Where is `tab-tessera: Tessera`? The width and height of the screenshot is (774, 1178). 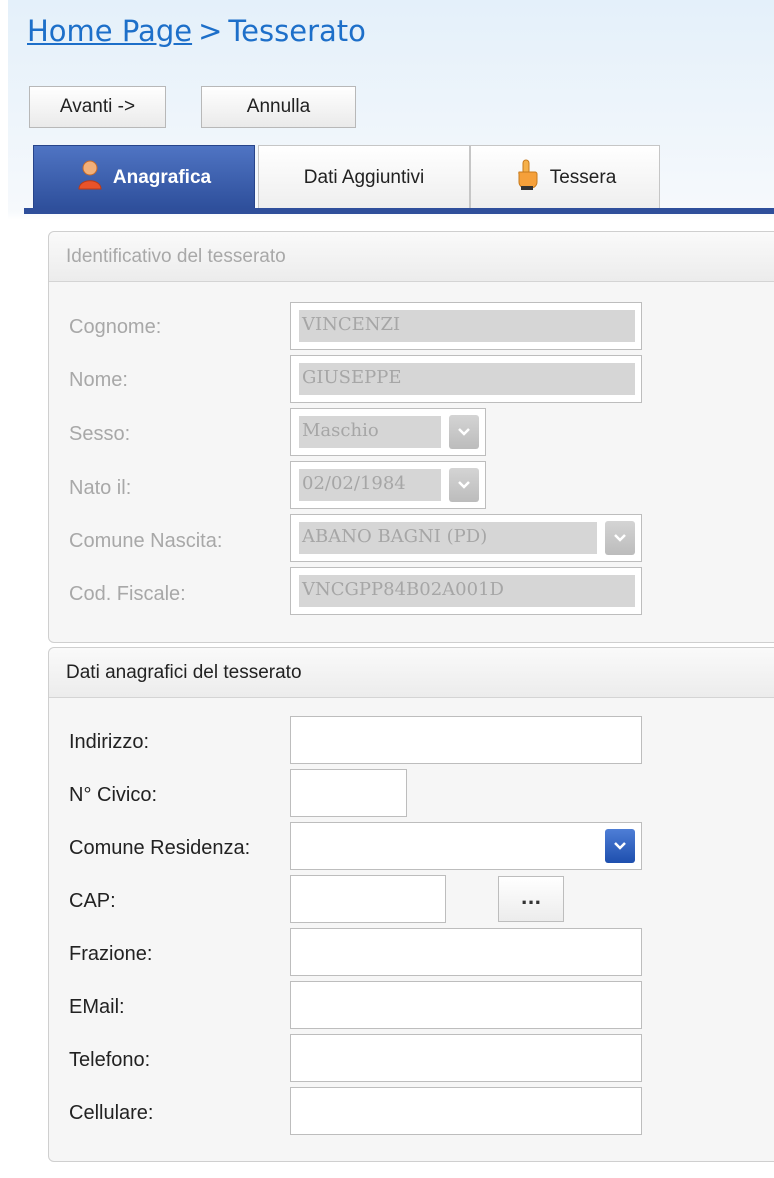
tab-tessera: Tessera is located at coordinates (565, 177).